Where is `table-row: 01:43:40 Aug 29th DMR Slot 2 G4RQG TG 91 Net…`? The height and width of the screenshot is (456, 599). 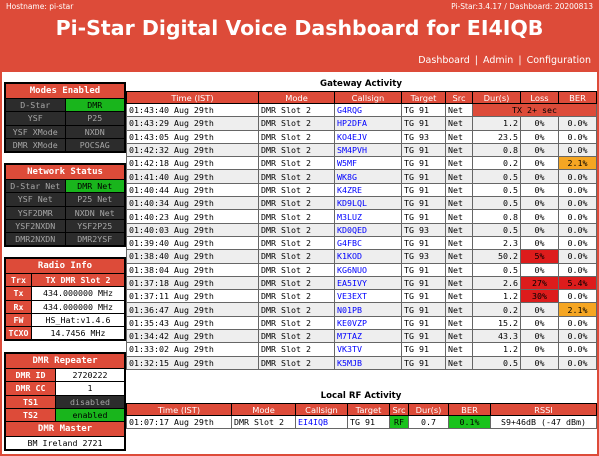 table-row: 01:43:40 Aug 29th DMR Slot 2 G4RQG TG 91 Net… is located at coordinates (361, 110).